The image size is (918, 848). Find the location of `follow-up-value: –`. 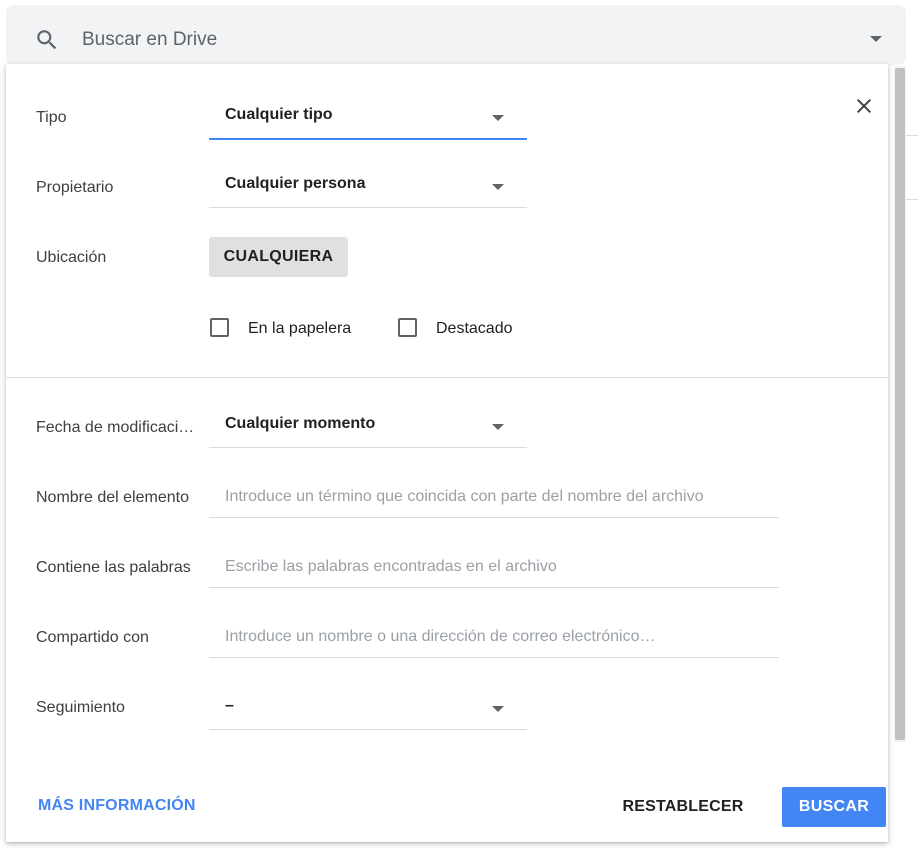

follow-up-value: – is located at coordinates (229, 705).